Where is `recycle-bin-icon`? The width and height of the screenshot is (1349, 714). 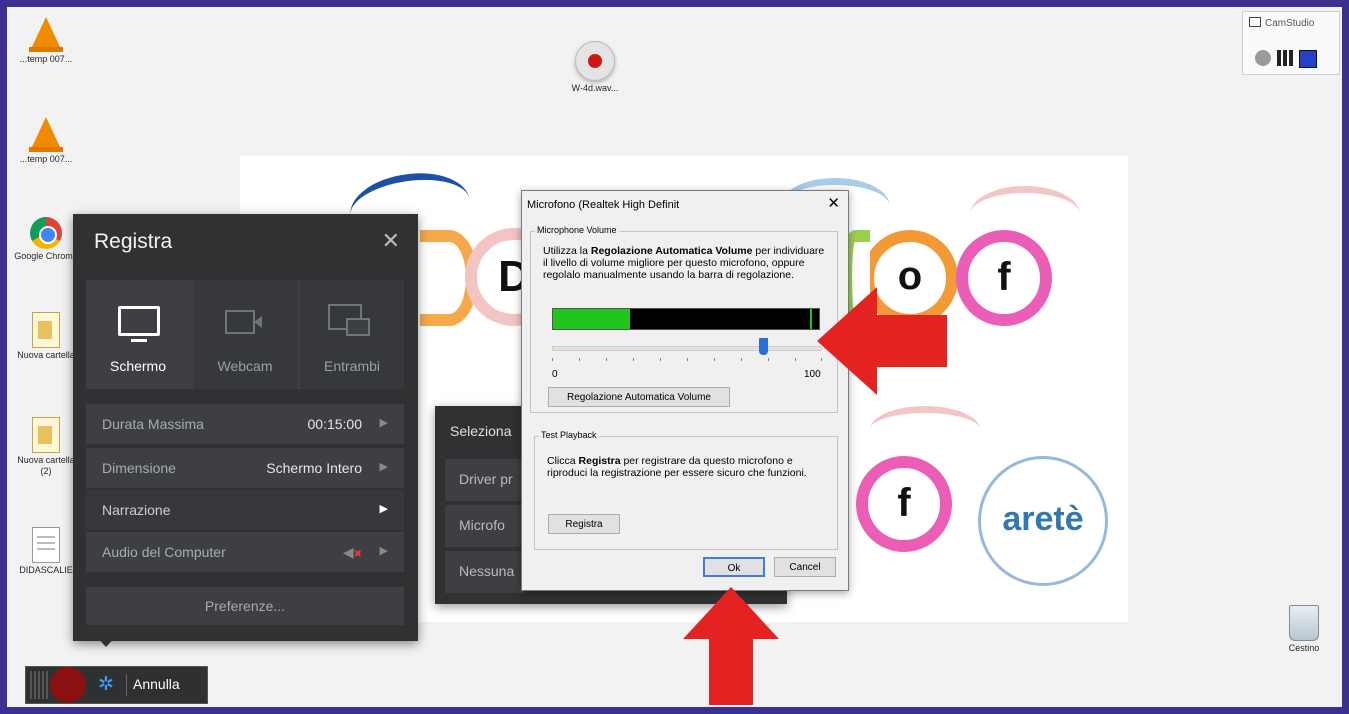
recycle-bin-icon is located at coordinates (1304, 623).